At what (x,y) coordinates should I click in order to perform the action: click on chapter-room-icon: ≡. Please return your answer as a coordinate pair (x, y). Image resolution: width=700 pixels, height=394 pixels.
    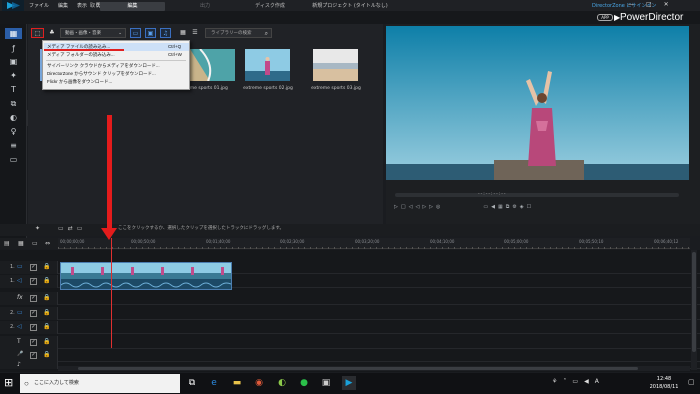
    Looking at the image, I should click on (13, 145).